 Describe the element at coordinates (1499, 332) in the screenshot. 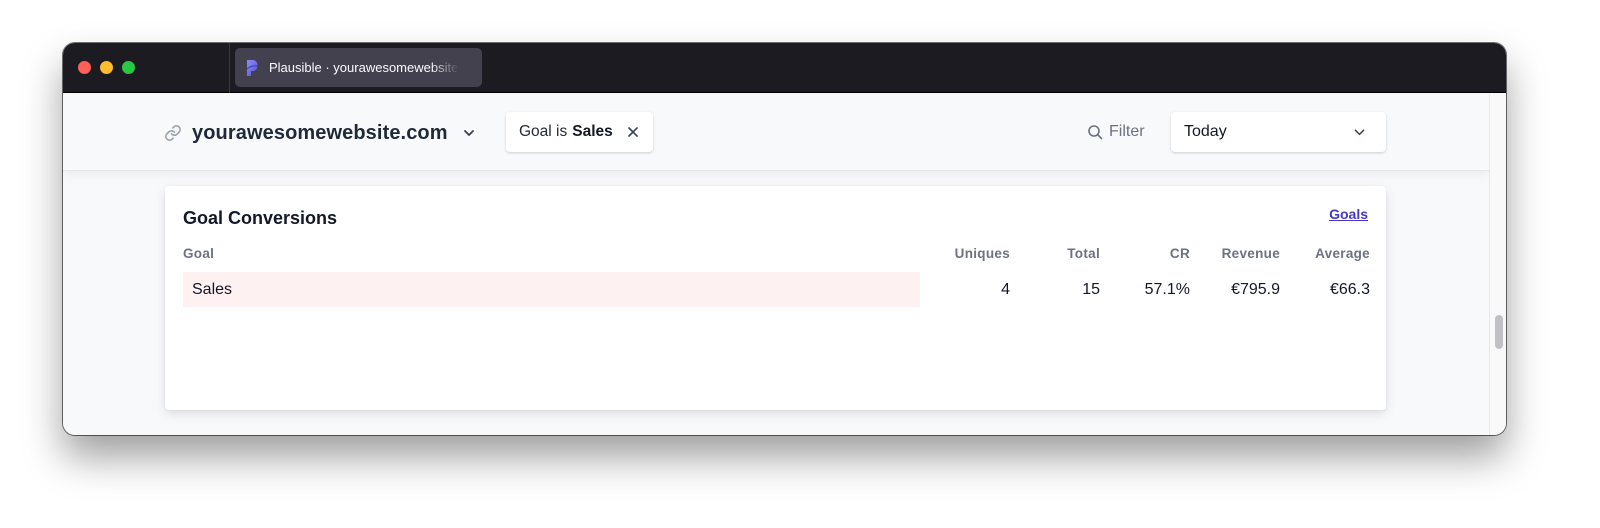

I see `scrollbar-thumb` at that location.